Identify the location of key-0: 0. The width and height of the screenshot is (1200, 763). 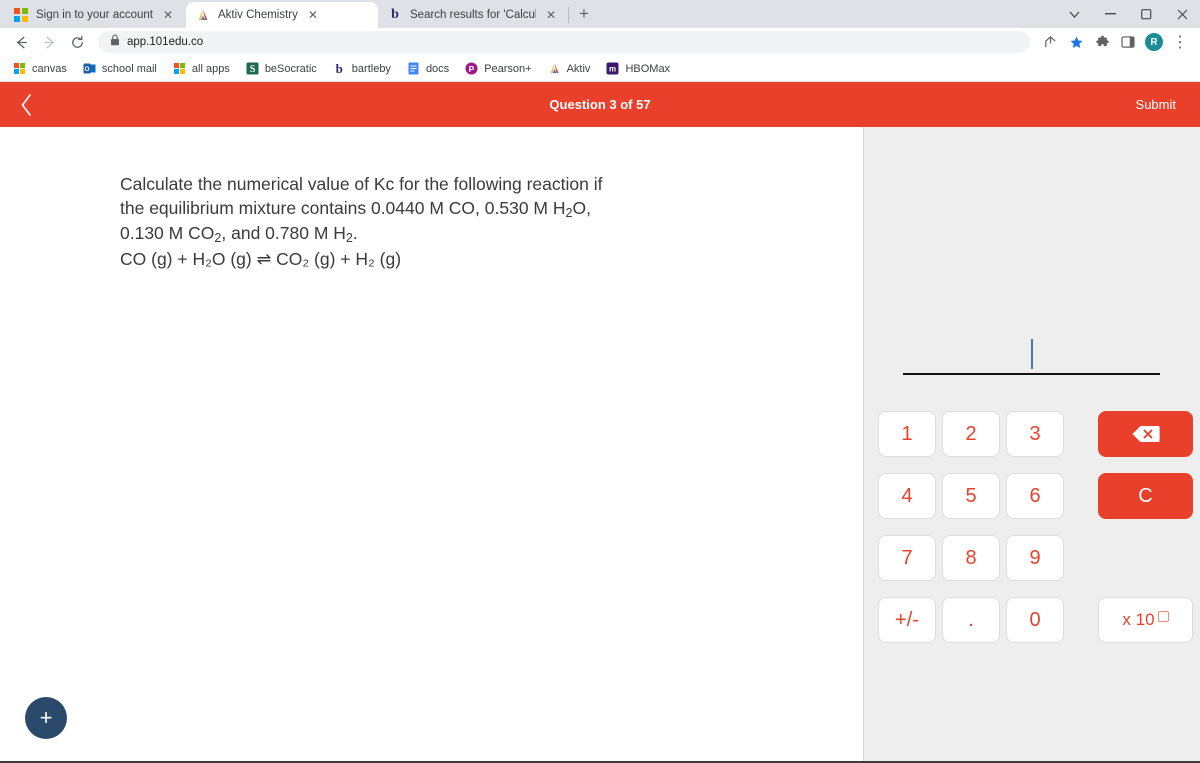
(1035, 620).